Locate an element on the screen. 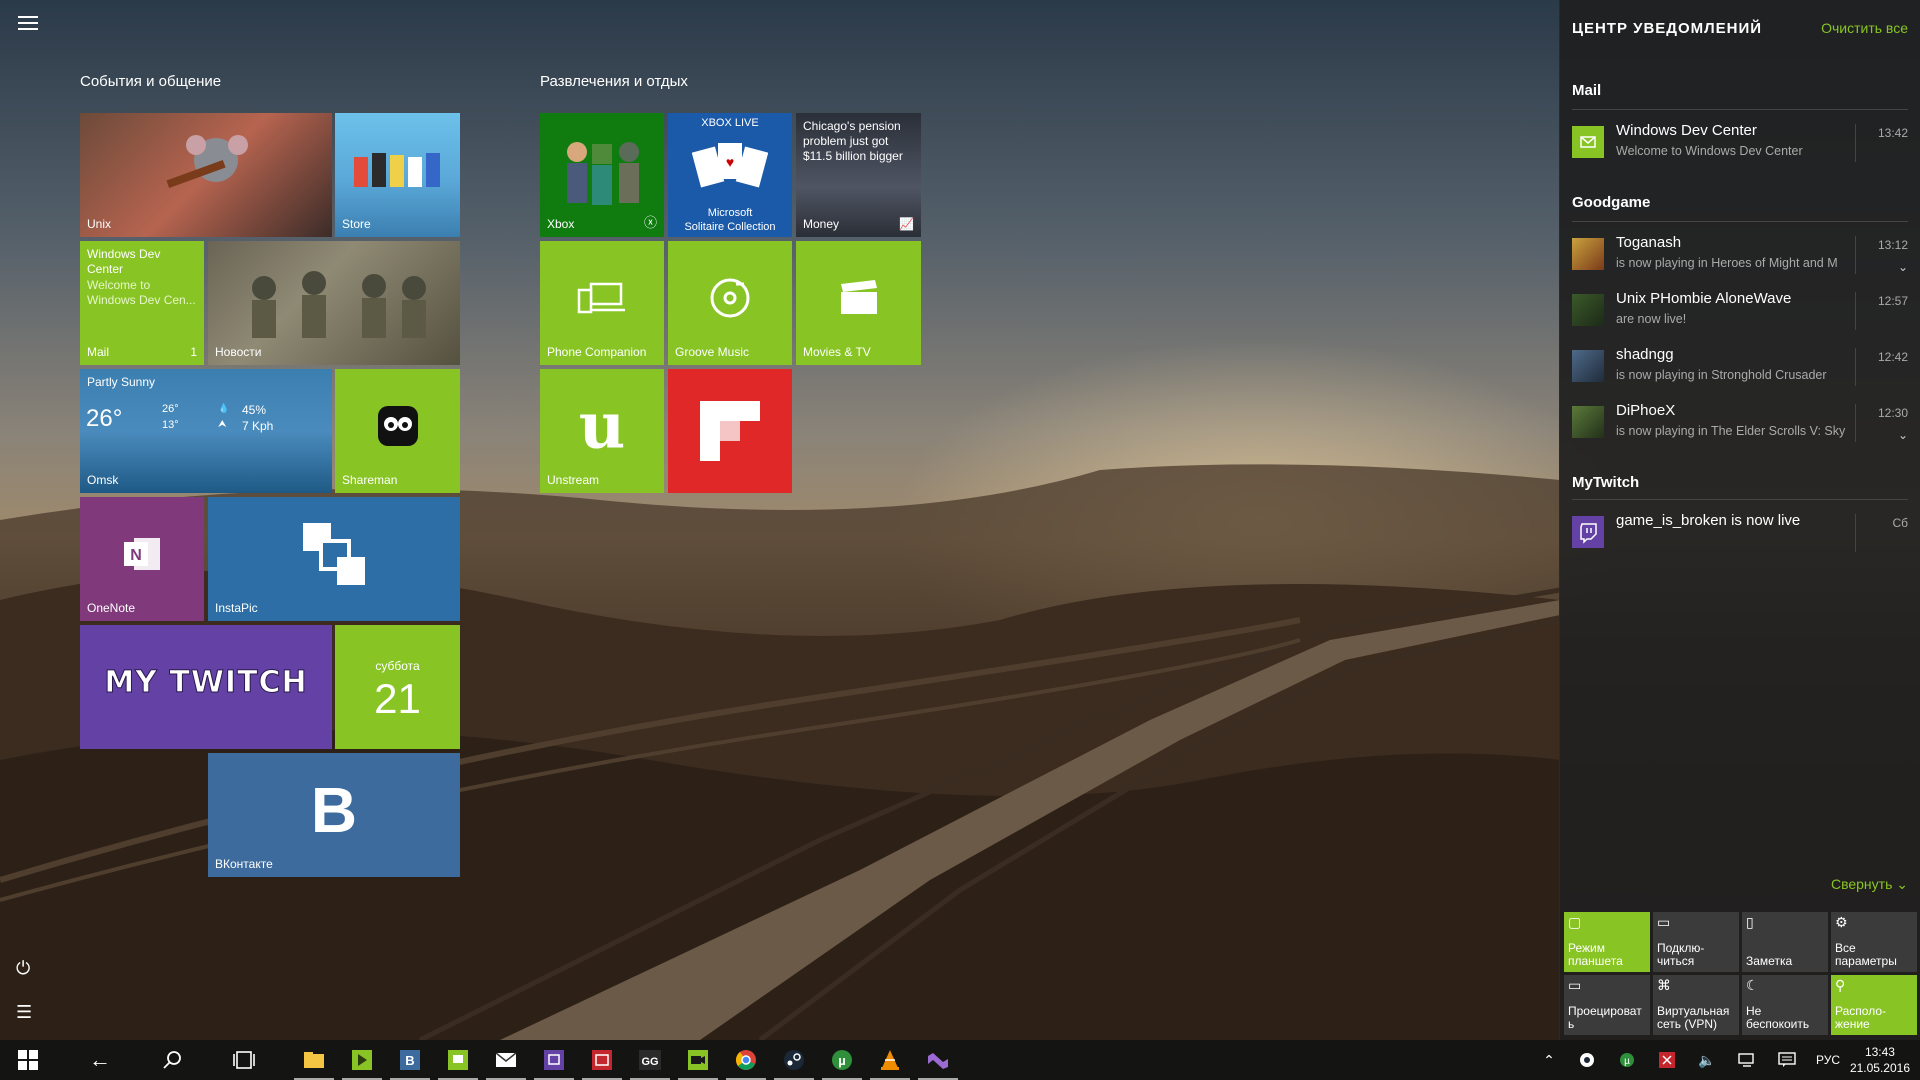 This screenshot has height=1080, width=1920. chrome-icon is located at coordinates (746, 1060).